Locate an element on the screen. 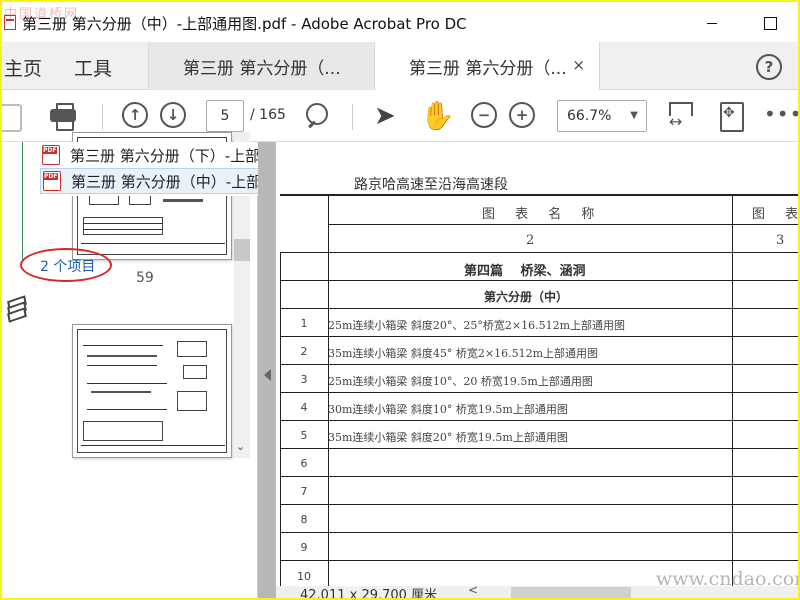 This screenshot has height=600, width=800. thumbnail-scrollbar-thumb is located at coordinates (242, 250).